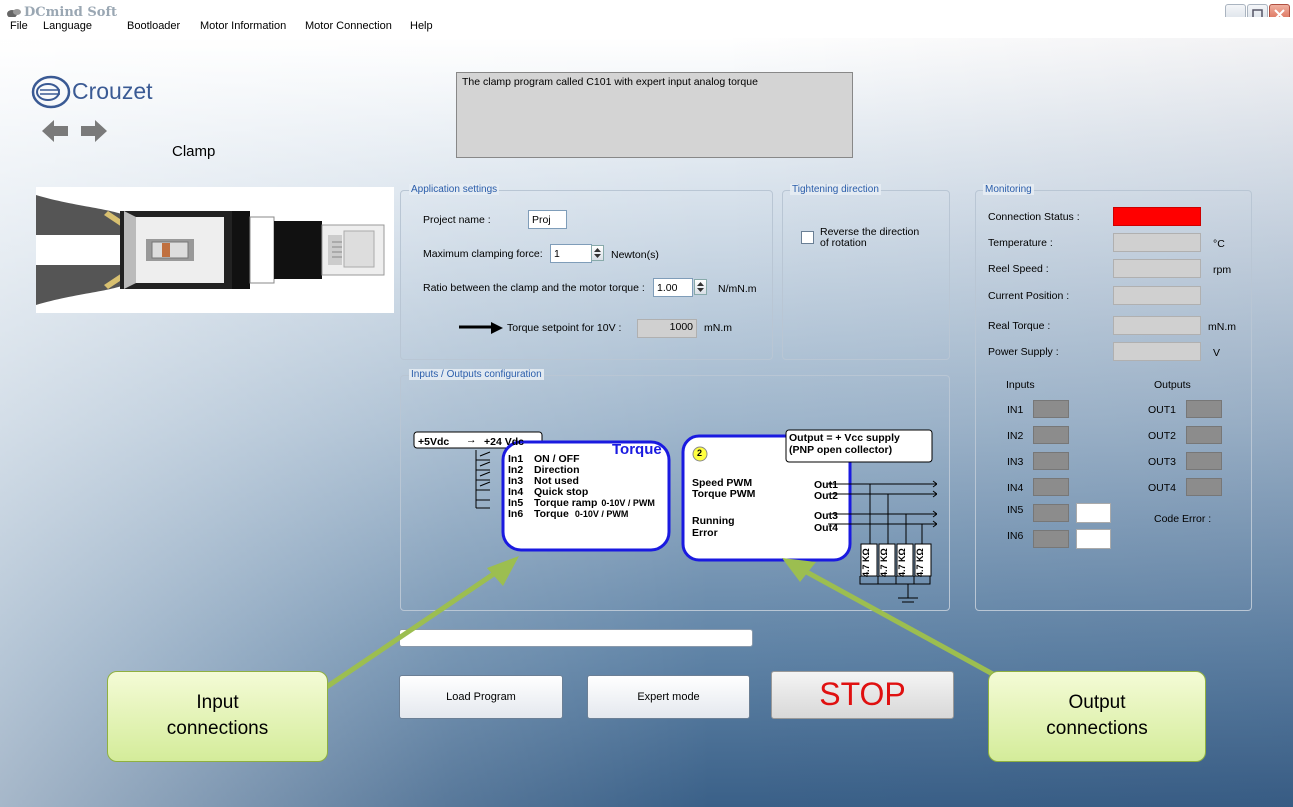  I want to click on menu-motor-connection: Motor Connection, so click(348, 26).